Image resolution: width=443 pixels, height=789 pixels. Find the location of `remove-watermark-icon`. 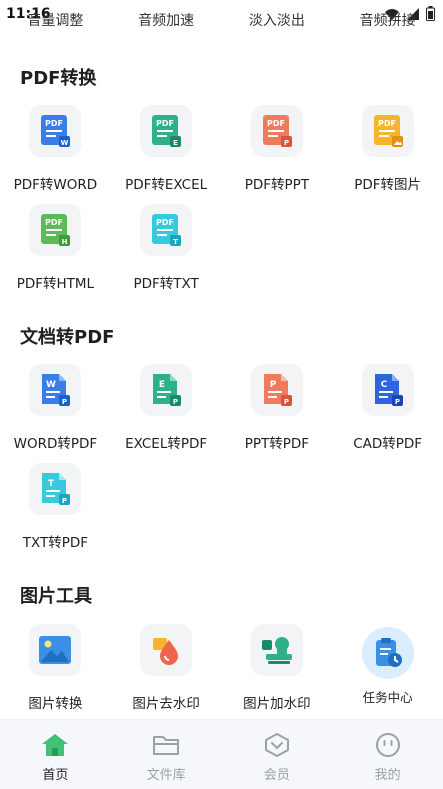

remove-watermark-icon is located at coordinates (166, 650).